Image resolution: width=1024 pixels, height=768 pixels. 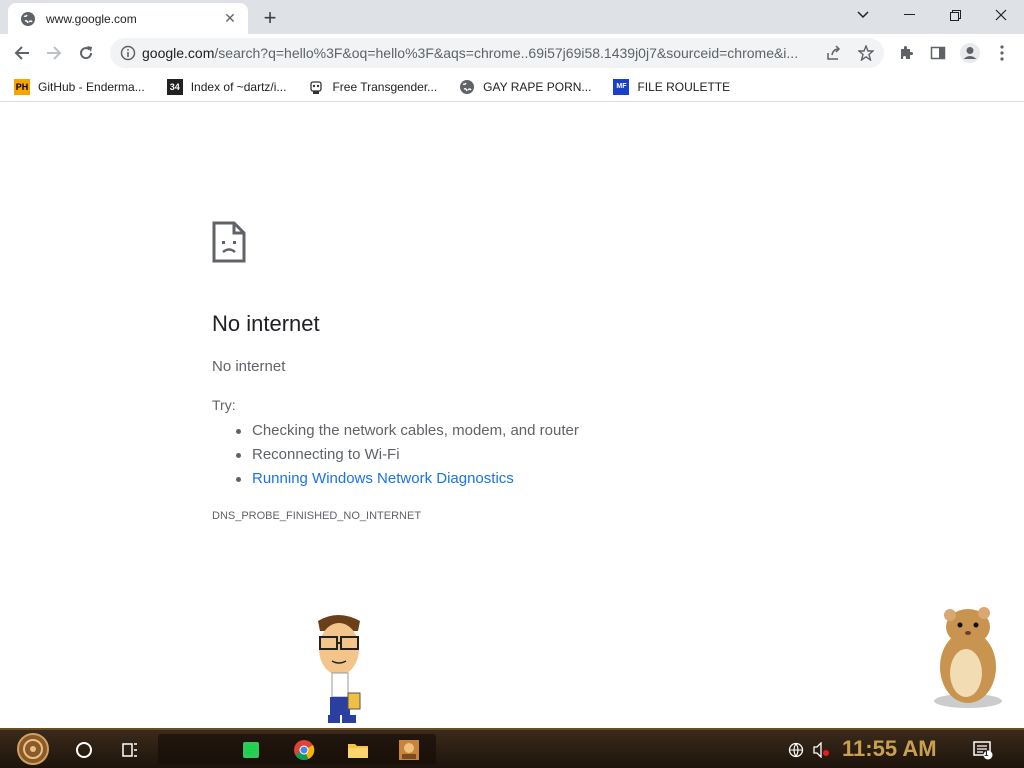 I want to click on info-icon, so click(x=128, y=53).